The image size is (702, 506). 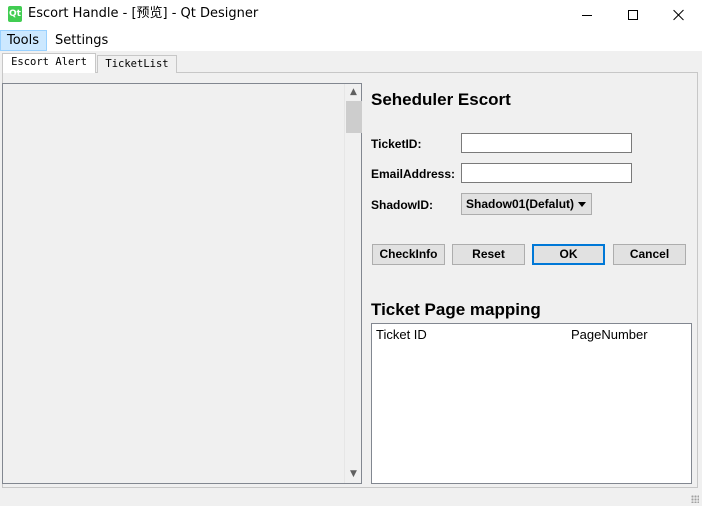 I want to click on maximize-button, so click(x=633, y=15).